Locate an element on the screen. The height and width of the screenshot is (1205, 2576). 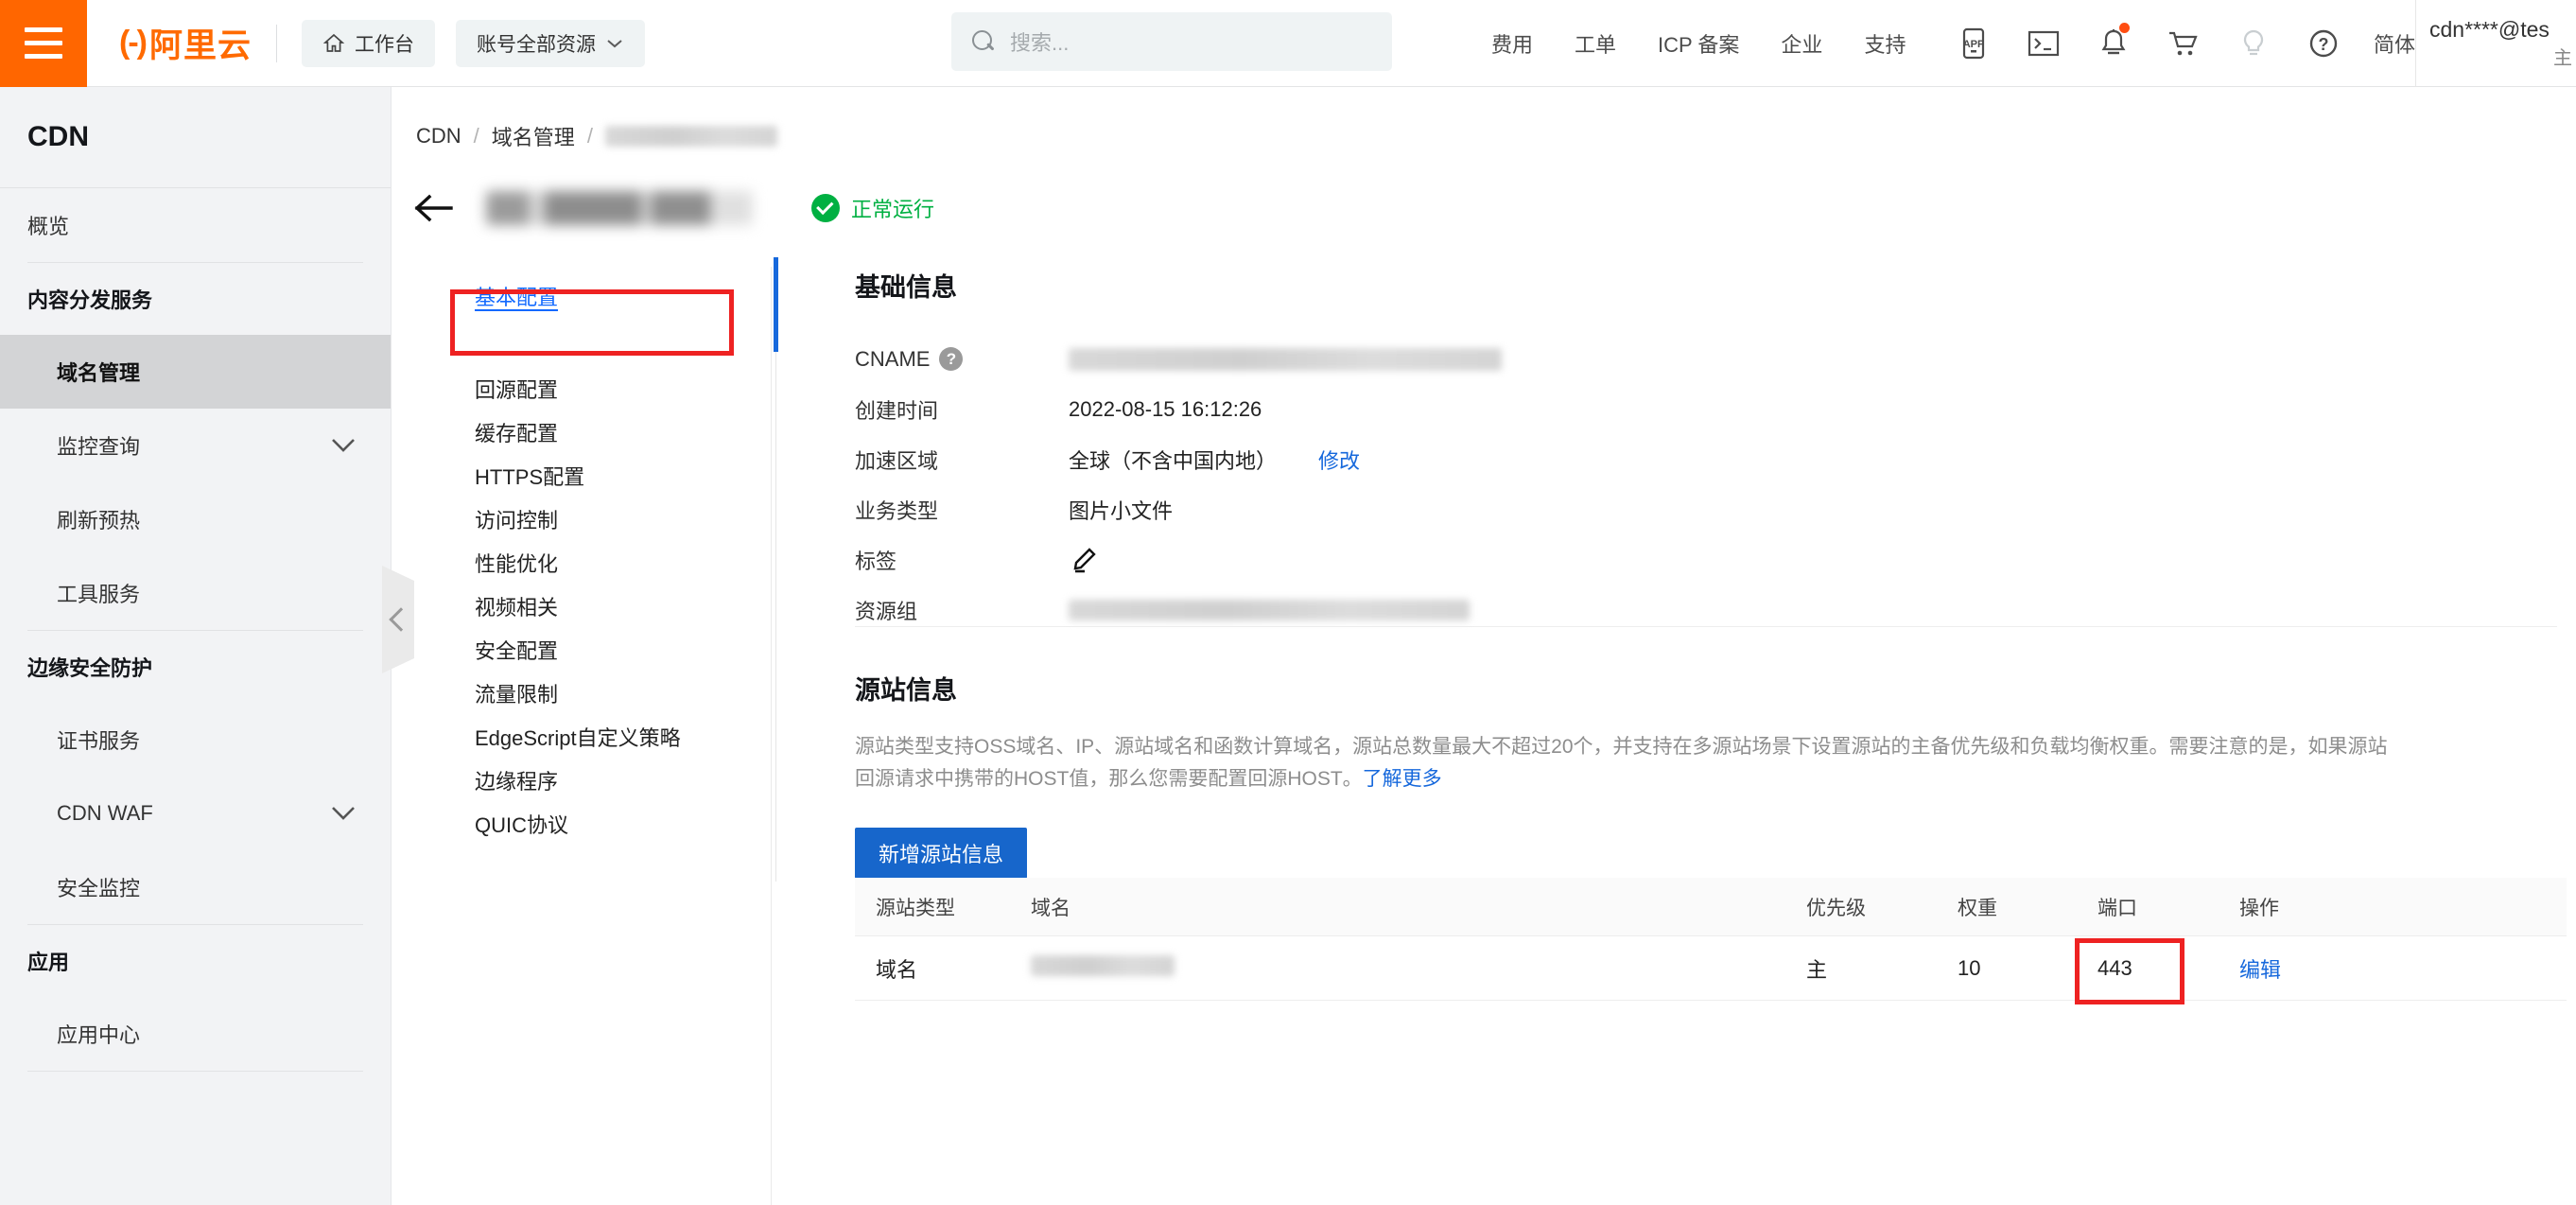
info-value is located at coordinates (1269, 609).